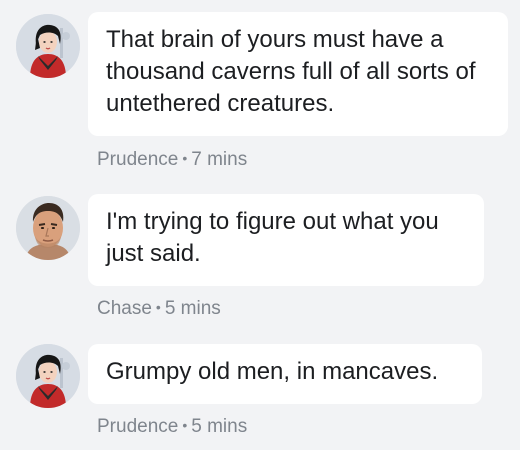  I want to click on message-meta: Chase • 5 mins, so click(159, 308).